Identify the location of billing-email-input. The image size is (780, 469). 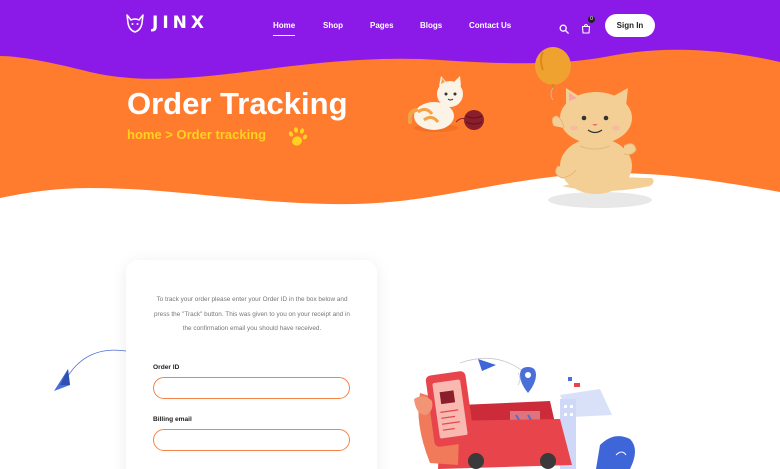
(251, 440).